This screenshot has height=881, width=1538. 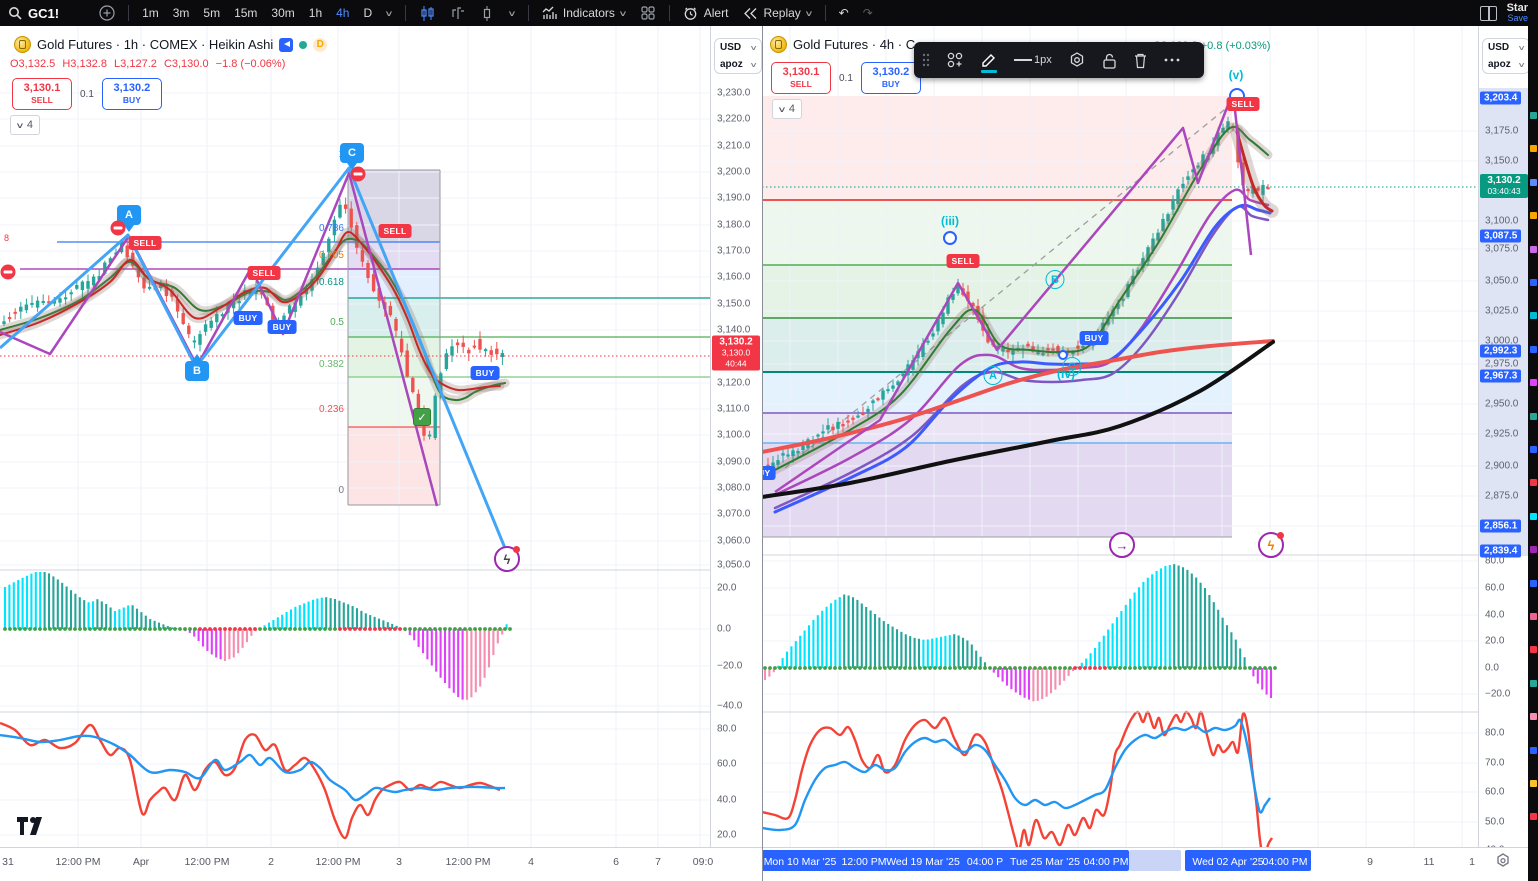 I want to click on chart-style-menu-button: ∨, so click(x=512, y=13).